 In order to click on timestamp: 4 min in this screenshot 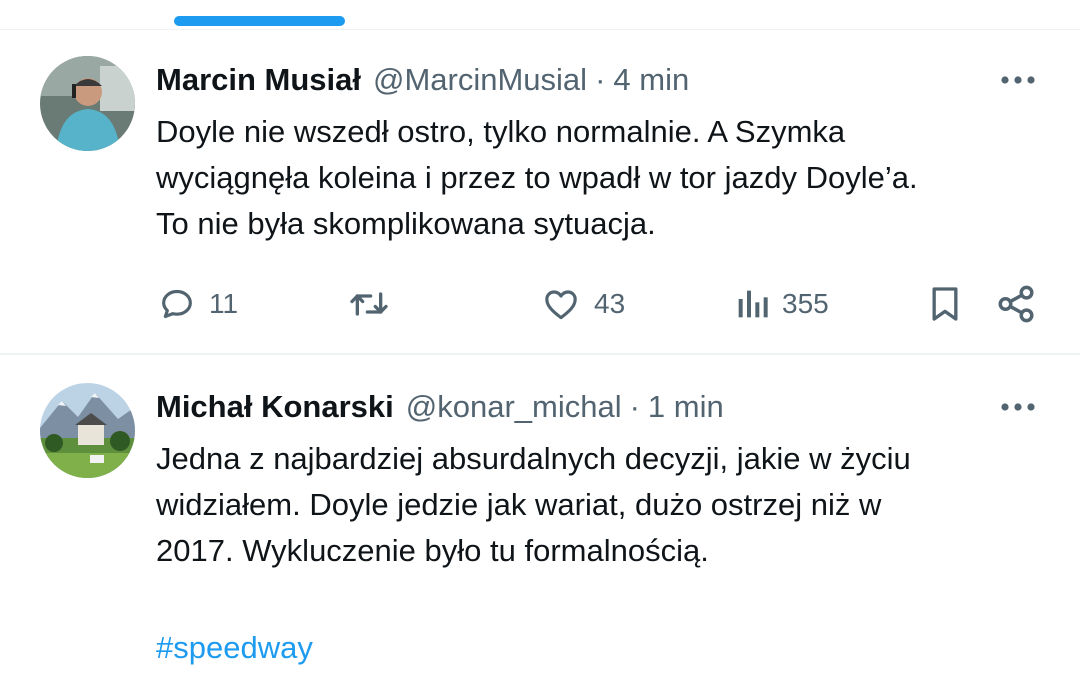, I will do `click(651, 80)`.